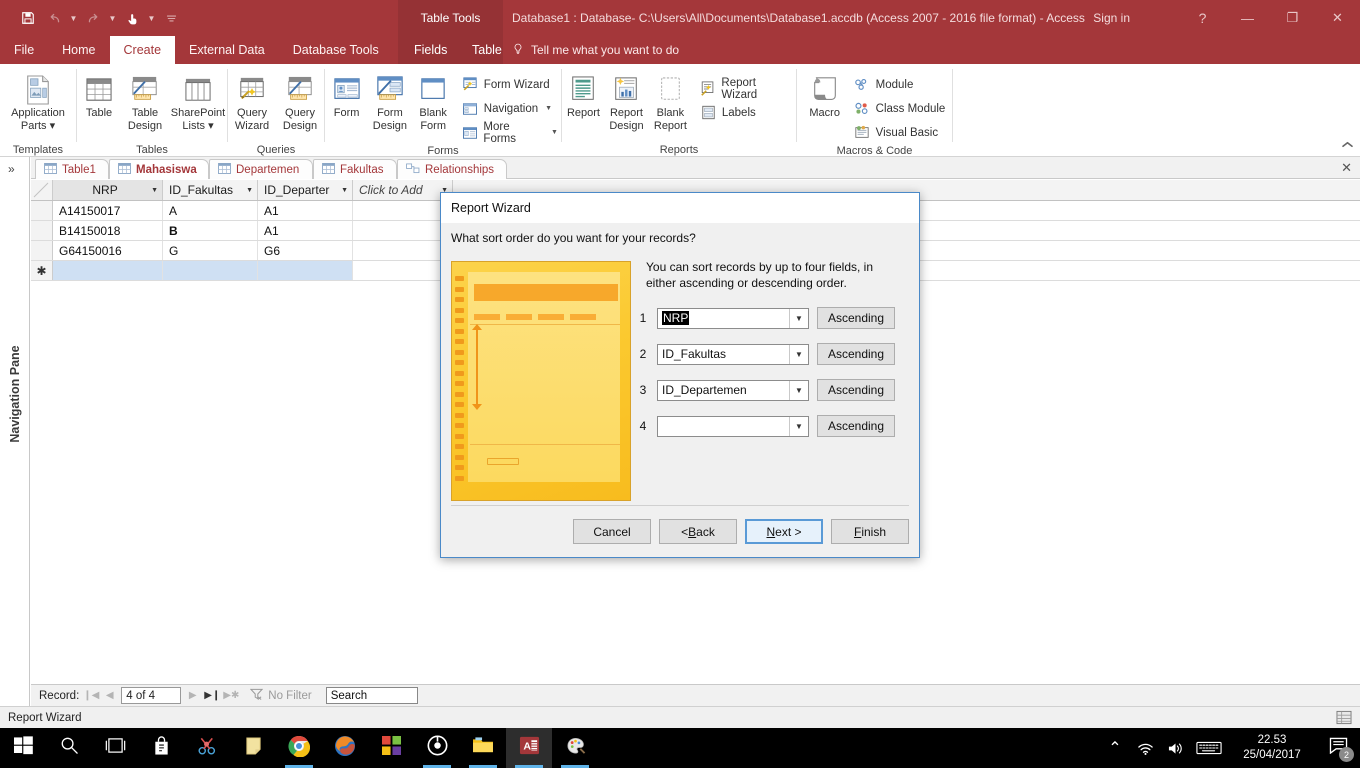  What do you see at coordinates (870, 531) in the screenshot?
I see `finish-button: Finish` at bounding box center [870, 531].